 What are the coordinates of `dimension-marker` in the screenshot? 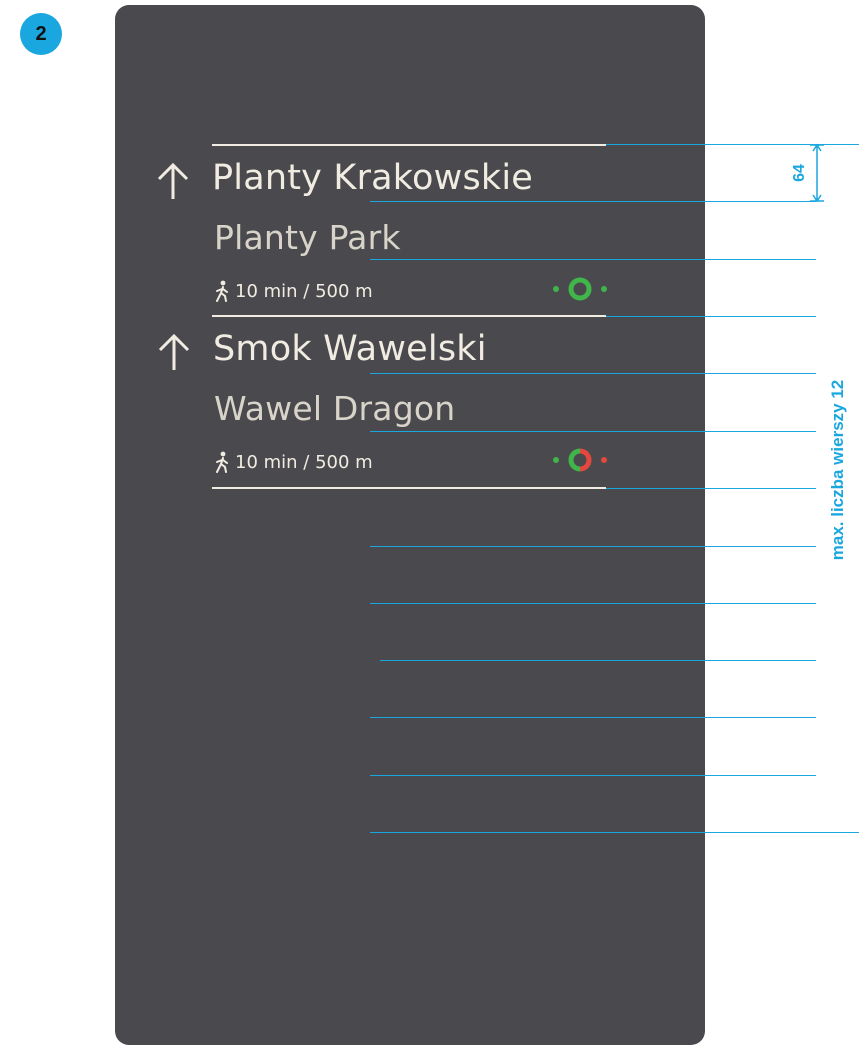 It's located at (817, 173).